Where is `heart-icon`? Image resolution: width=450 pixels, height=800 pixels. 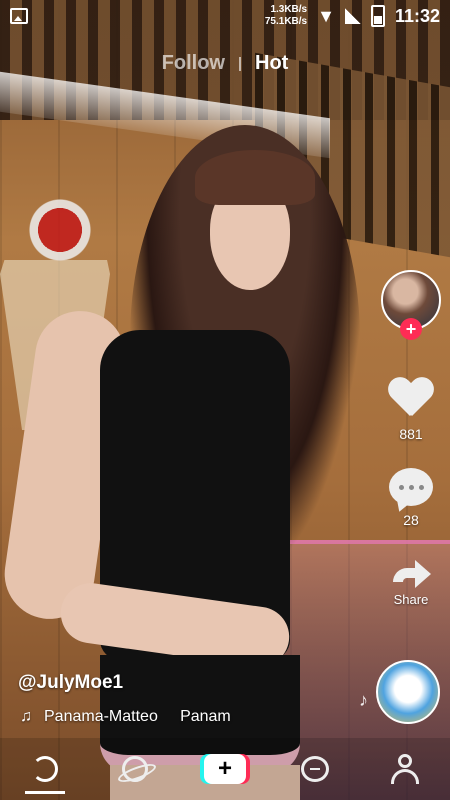 heart-icon is located at coordinates (411, 399).